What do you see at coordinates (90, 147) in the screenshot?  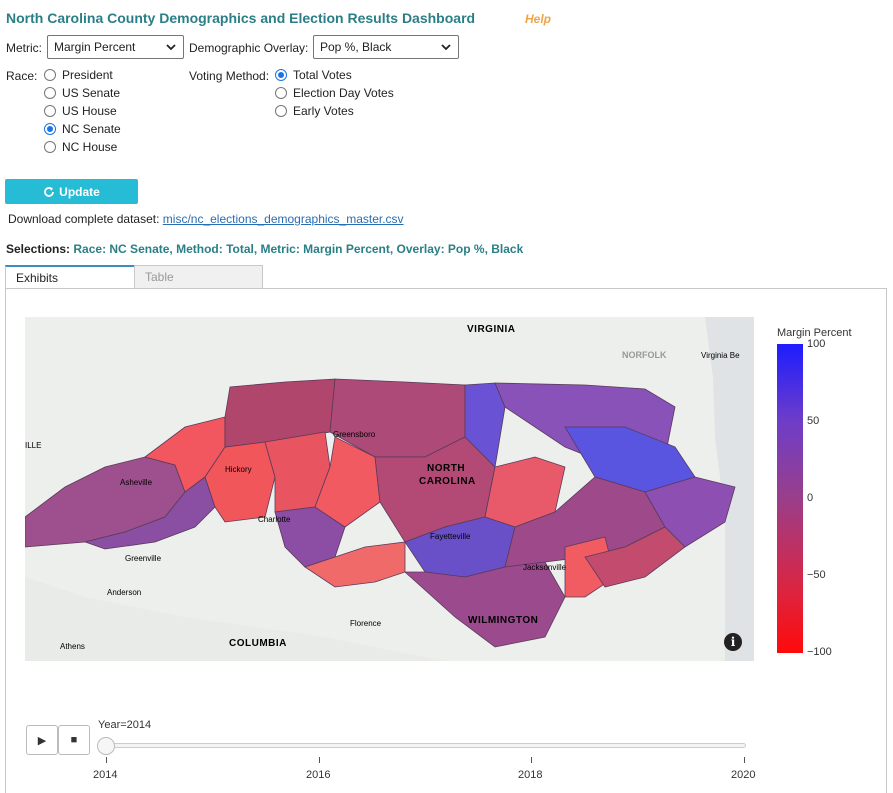 I see `race-option-label: NC House` at bounding box center [90, 147].